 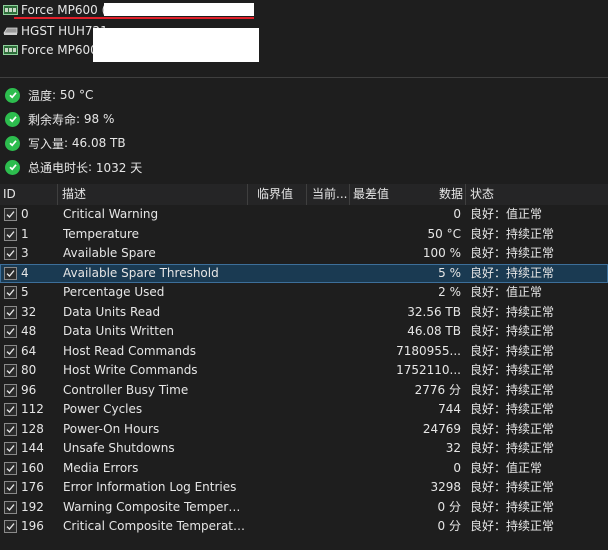 What do you see at coordinates (130, 370) in the screenshot?
I see `cell-description: Host Write Commands` at bounding box center [130, 370].